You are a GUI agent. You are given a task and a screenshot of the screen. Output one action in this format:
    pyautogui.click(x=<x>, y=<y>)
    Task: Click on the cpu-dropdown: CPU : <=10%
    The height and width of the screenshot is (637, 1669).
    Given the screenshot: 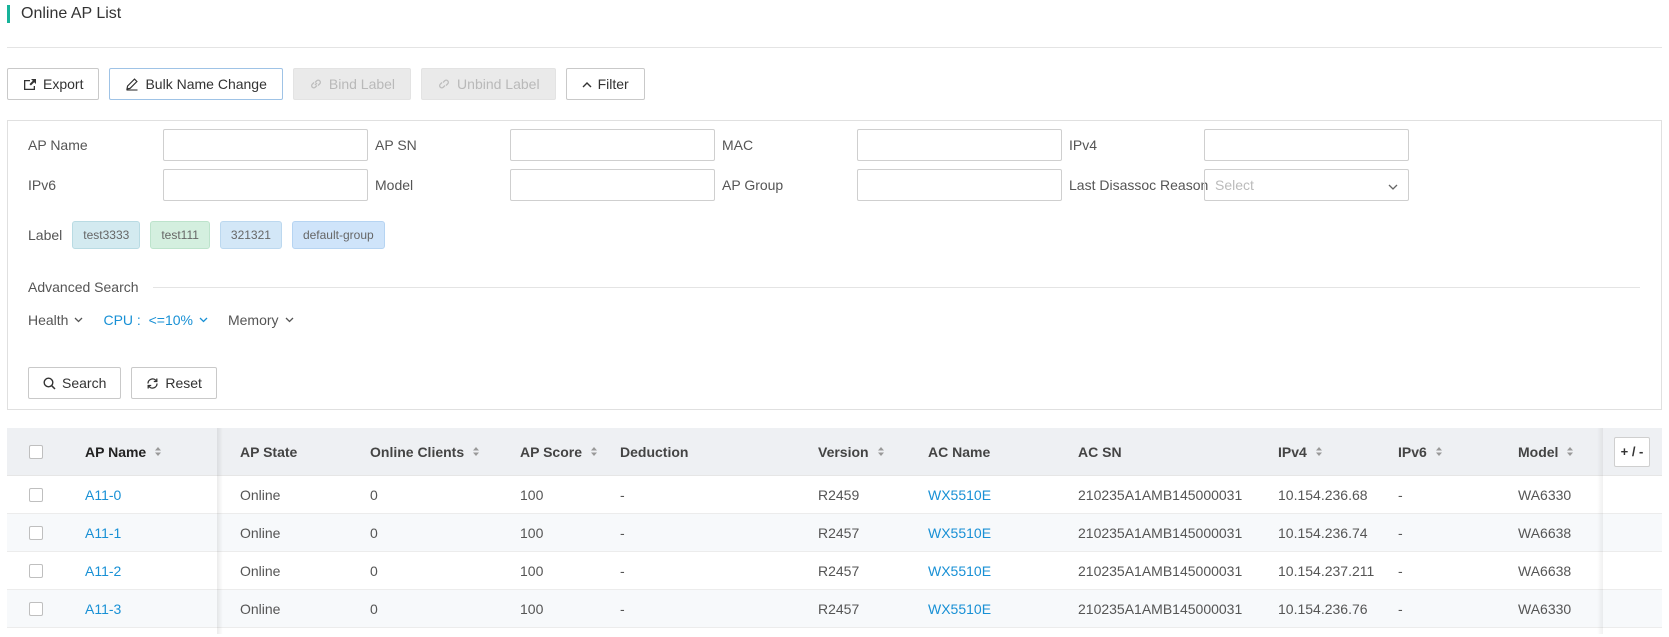 What is the action you would take?
    pyautogui.click(x=155, y=320)
    